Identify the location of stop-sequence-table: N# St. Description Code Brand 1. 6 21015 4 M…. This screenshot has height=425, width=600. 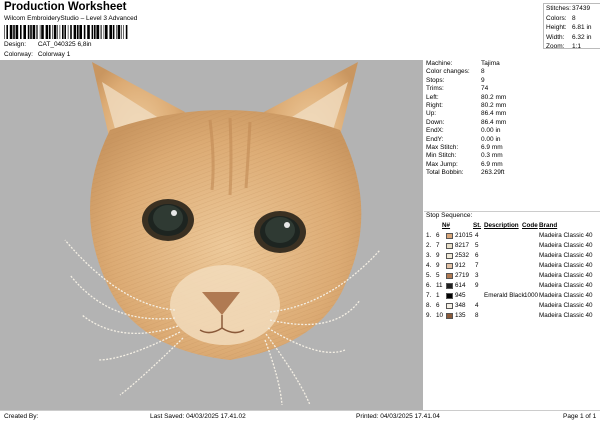
(512, 271).